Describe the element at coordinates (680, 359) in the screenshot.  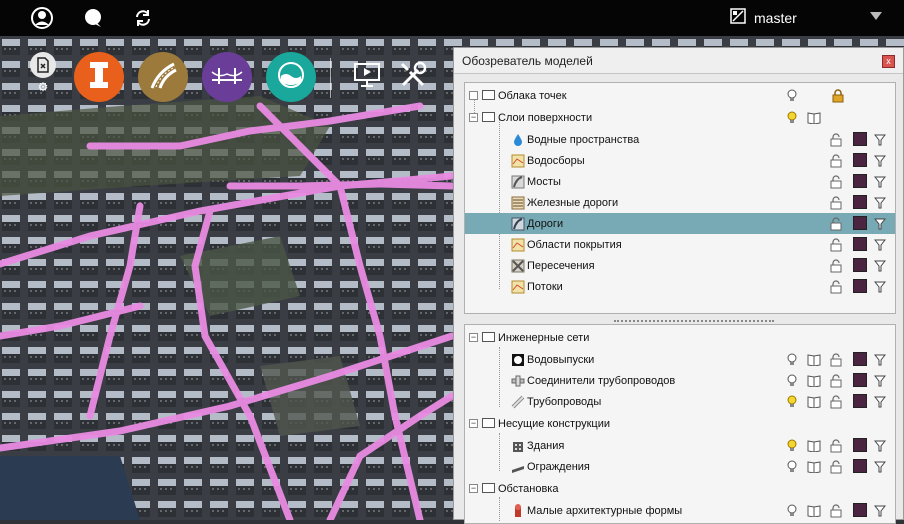
I see `tree-item-outlets: Водовыпуски` at that location.